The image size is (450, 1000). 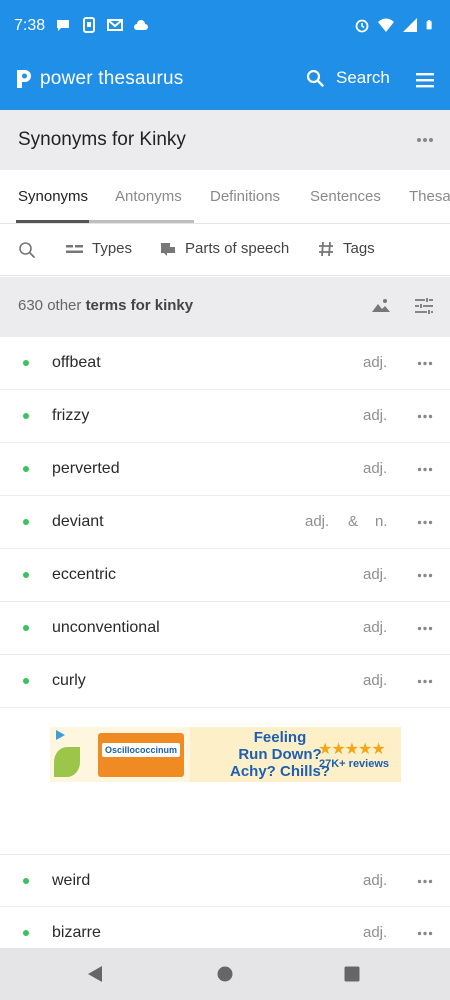 I want to click on synonym-word: unconventional, so click(x=106, y=628).